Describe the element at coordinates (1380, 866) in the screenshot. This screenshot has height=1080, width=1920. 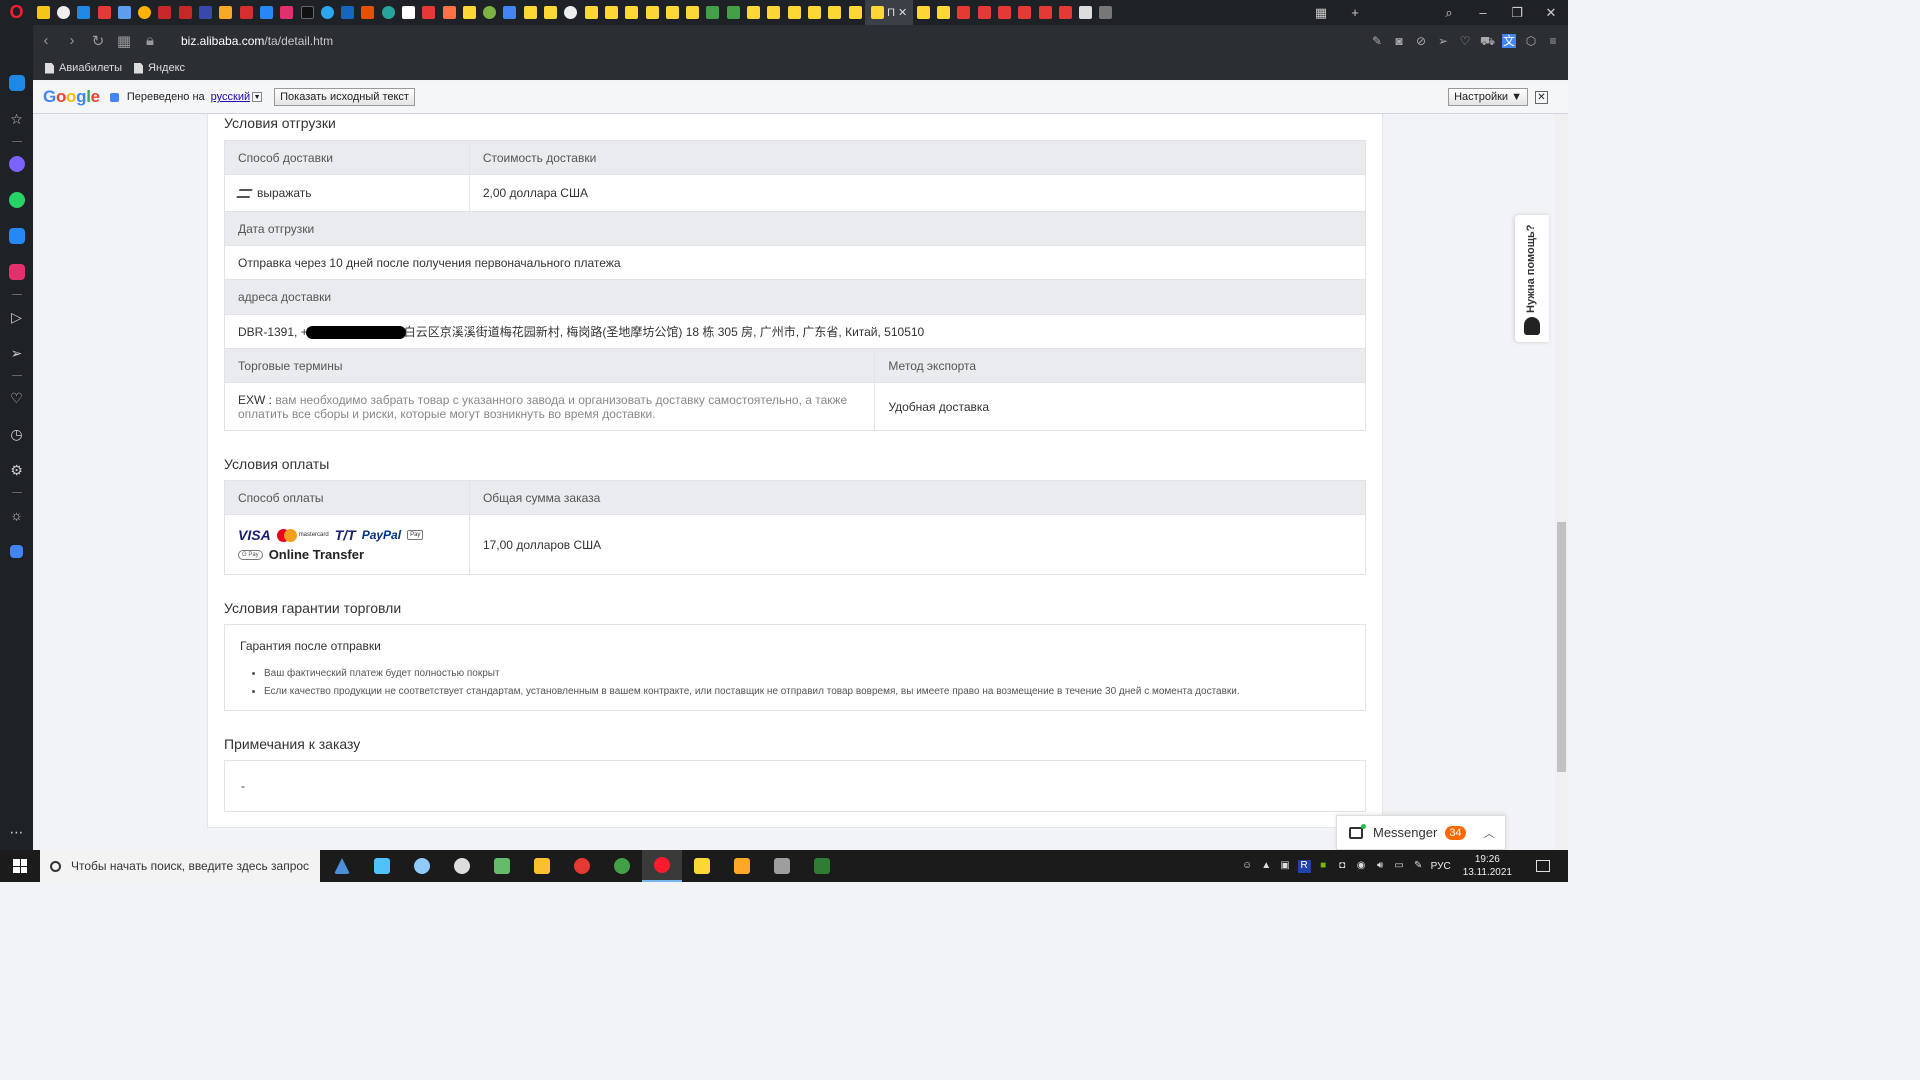
I see `volume-icon: 🔊︎` at that location.